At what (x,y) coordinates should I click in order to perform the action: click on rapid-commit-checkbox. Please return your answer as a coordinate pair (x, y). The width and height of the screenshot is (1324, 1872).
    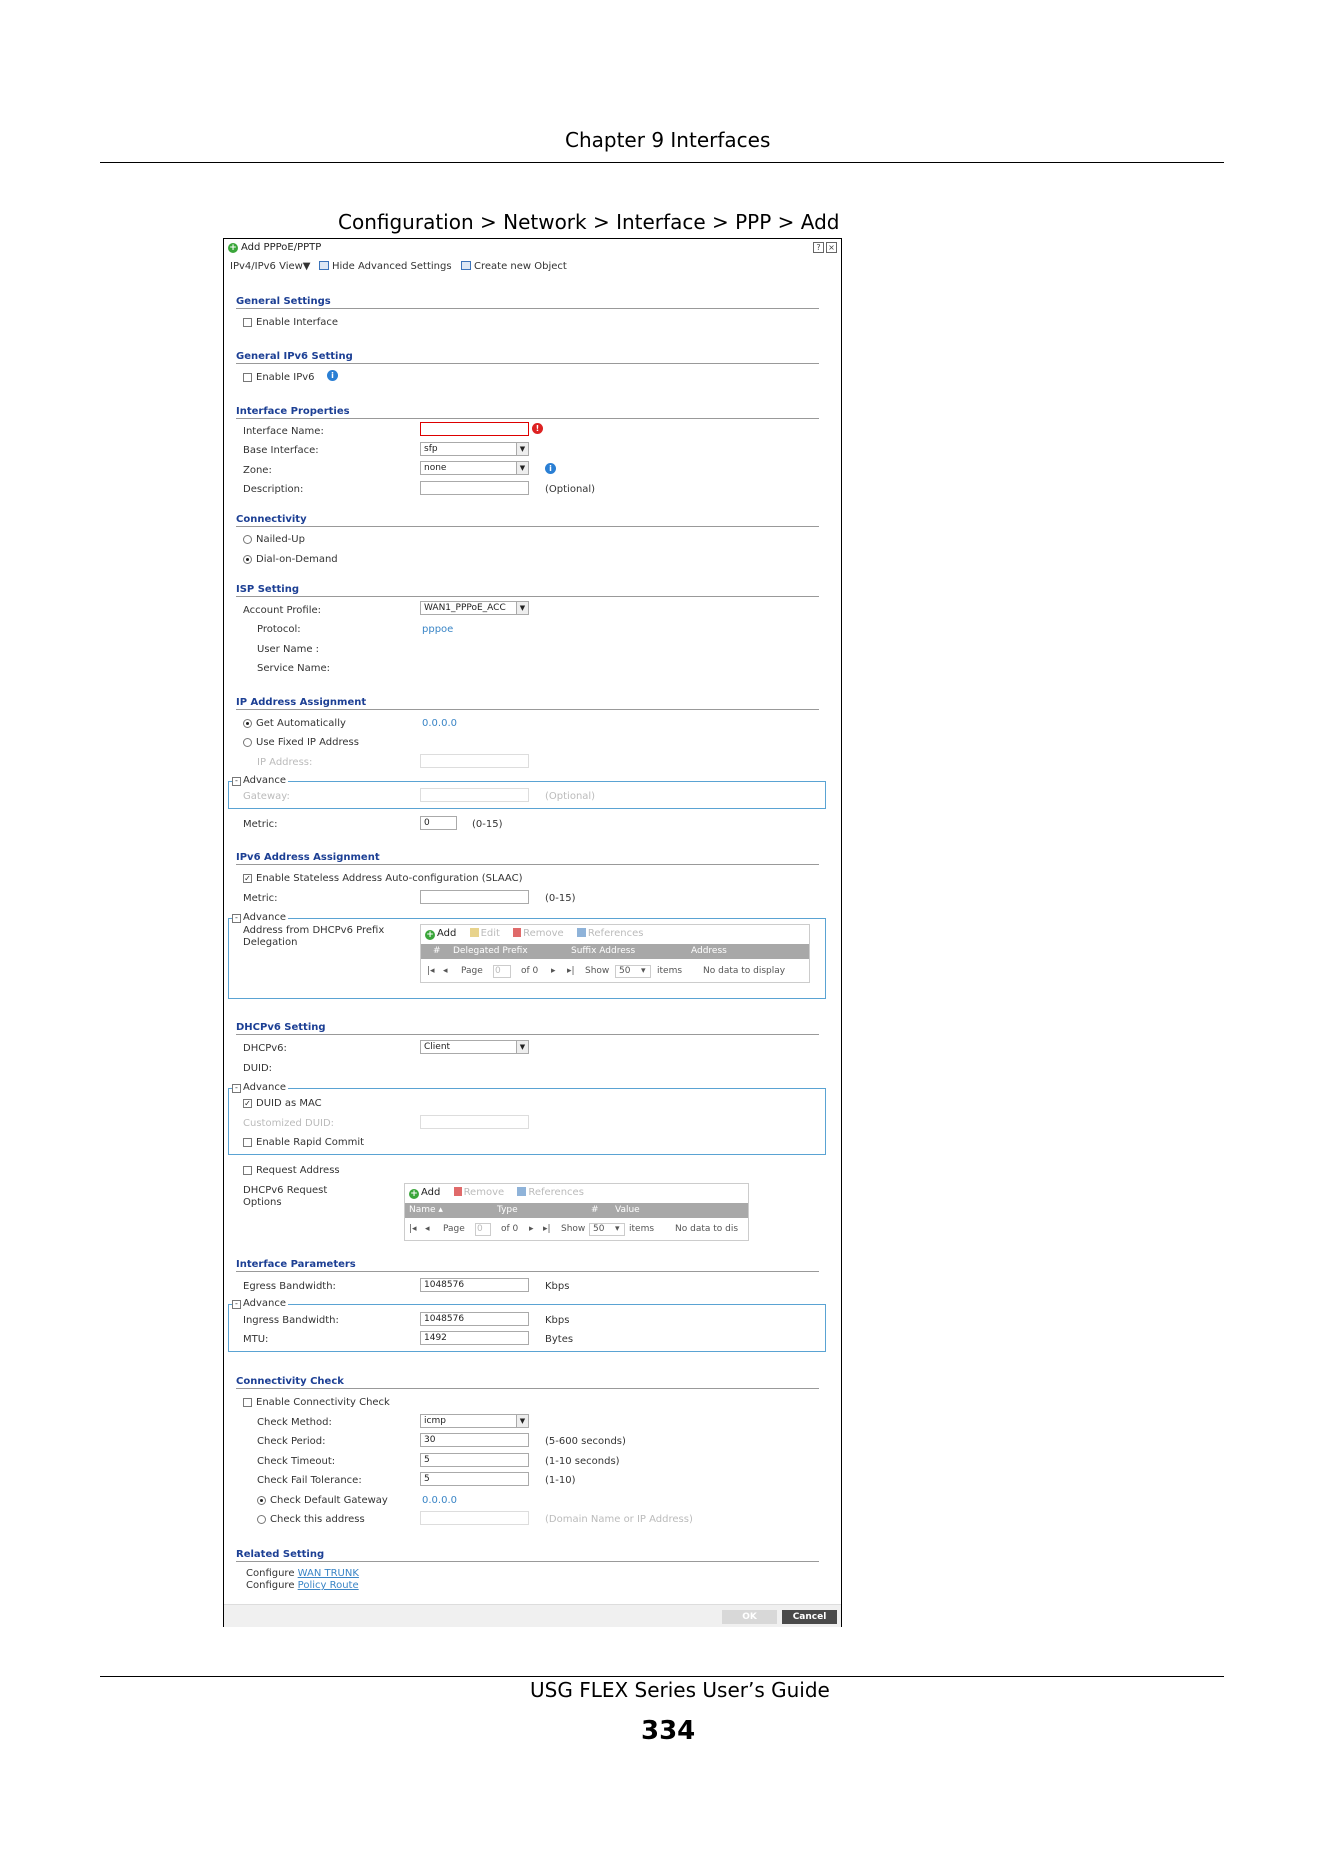
    Looking at the image, I should click on (247, 1142).